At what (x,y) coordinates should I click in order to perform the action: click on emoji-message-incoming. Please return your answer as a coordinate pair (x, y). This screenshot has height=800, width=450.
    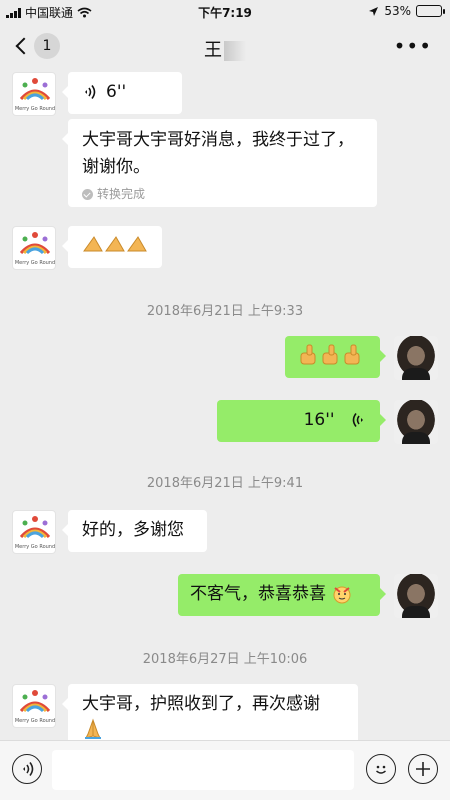
    Looking at the image, I should click on (112, 247).